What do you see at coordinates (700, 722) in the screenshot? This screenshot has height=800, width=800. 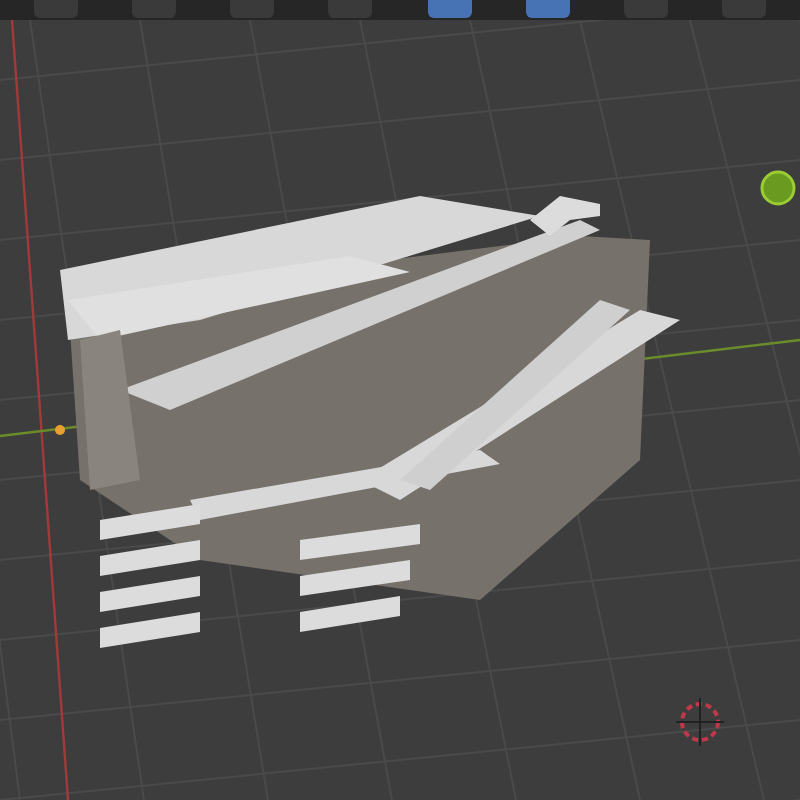 I see `3d-cursor-icon` at bounding box center [700, 722].